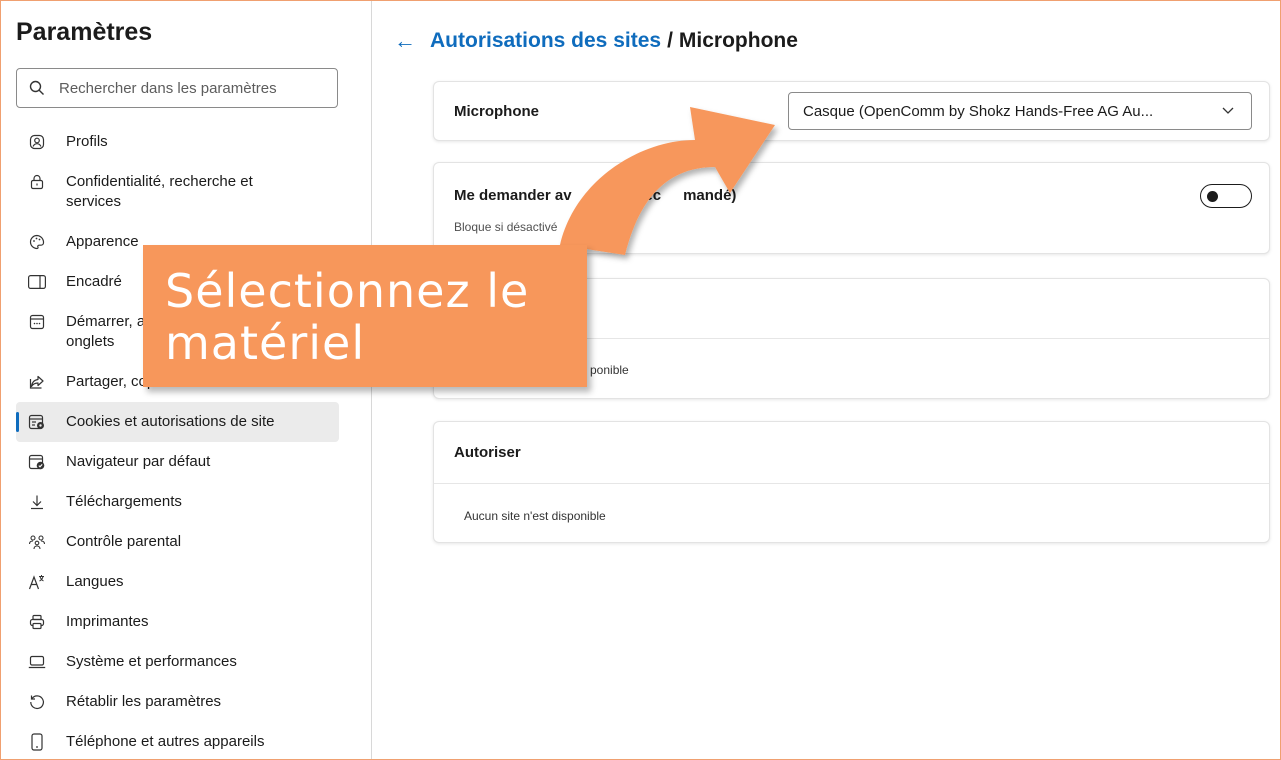  I want to click on sidebar-item-telephone: Téléphone et autres appareils, so click(177, 741).